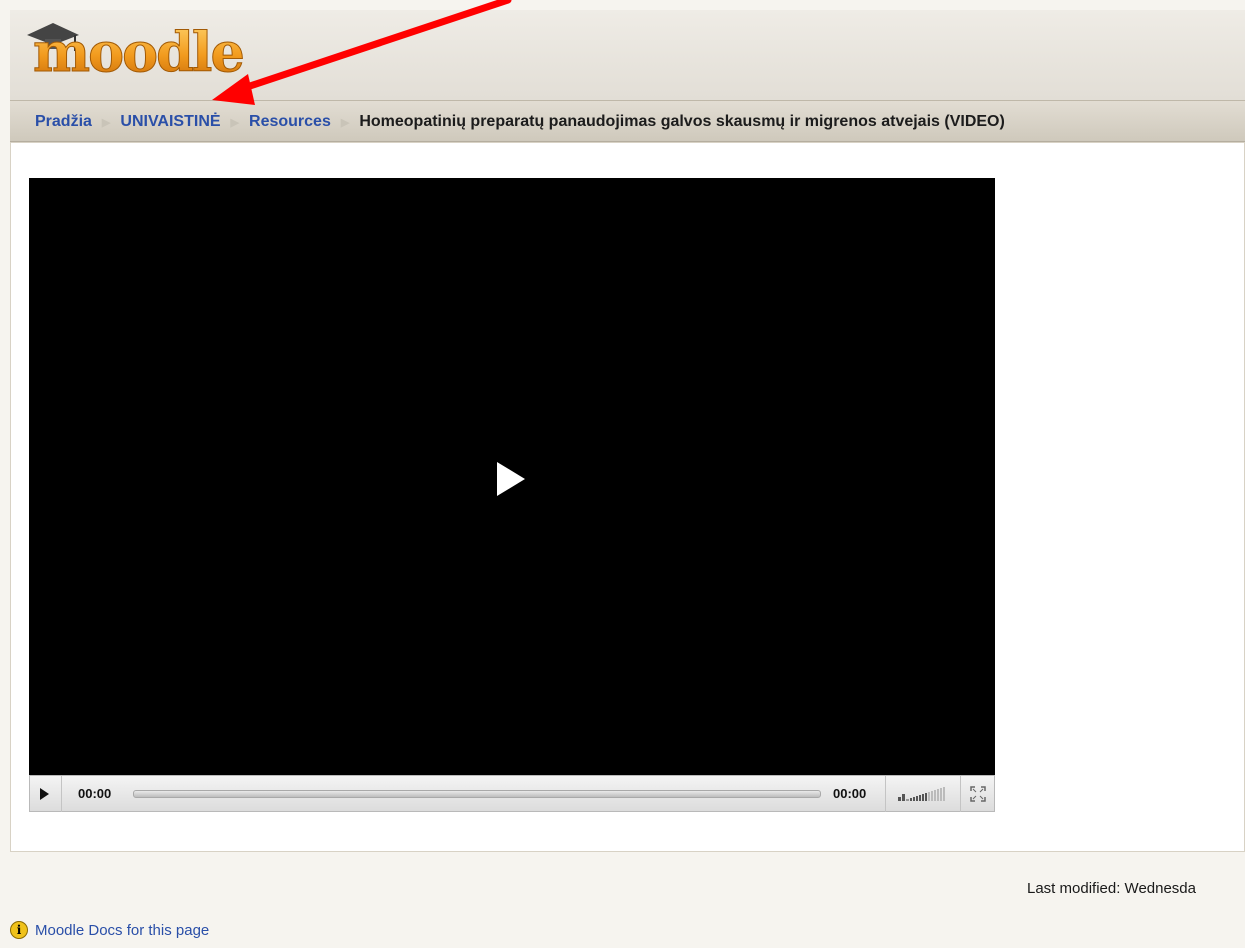 The width and height of the screenshot is (1245, 948). I want to click on breadcrumb-resources-link: Resources, so click(290, 122).